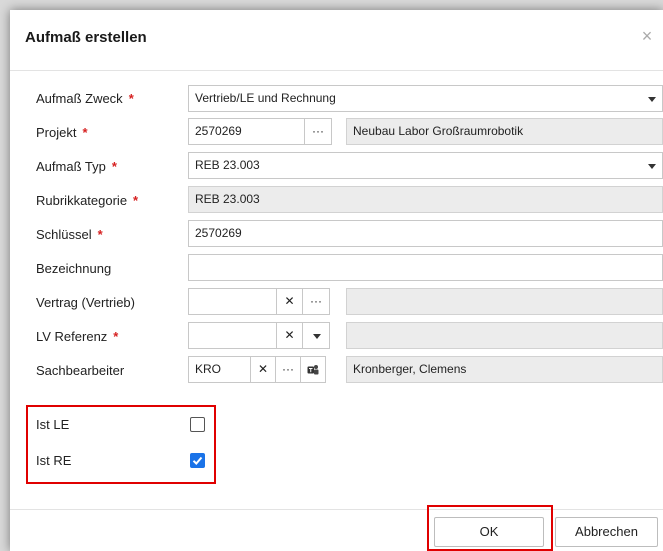 The width and height of the screenshot is (663, 551). I want to click on checkmark-icon, so click(197, 460).